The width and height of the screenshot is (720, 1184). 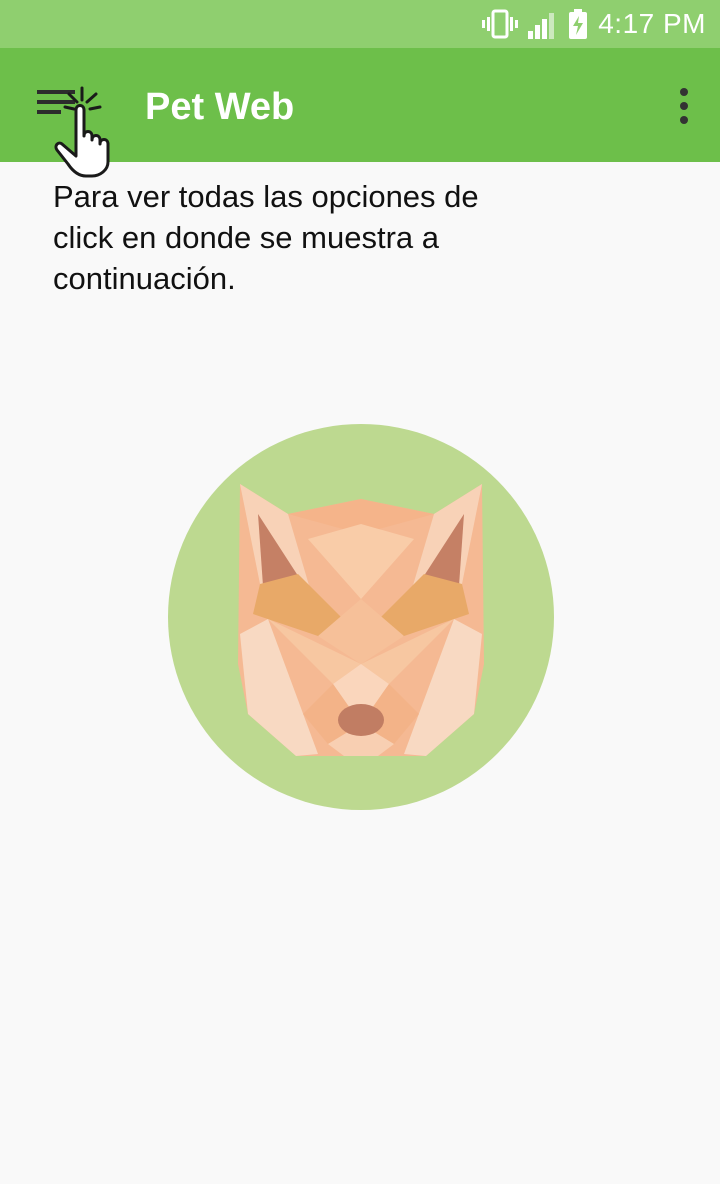 I want to click on more-vert-icon, so click(x=684, y=106).